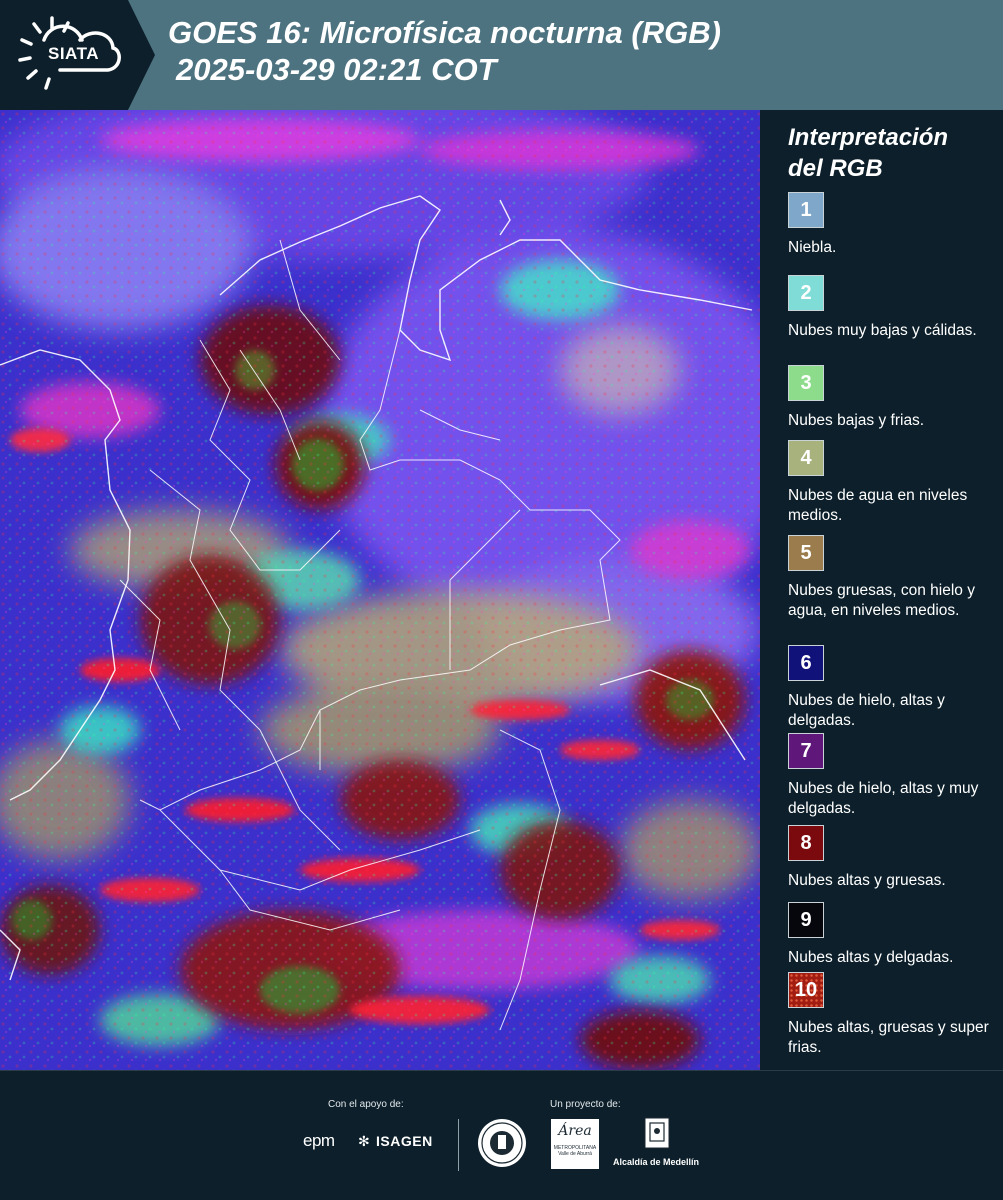 This screenshot has width=1003, height=1200. I want to click on legend-swatch: 7, so click(806, 751).